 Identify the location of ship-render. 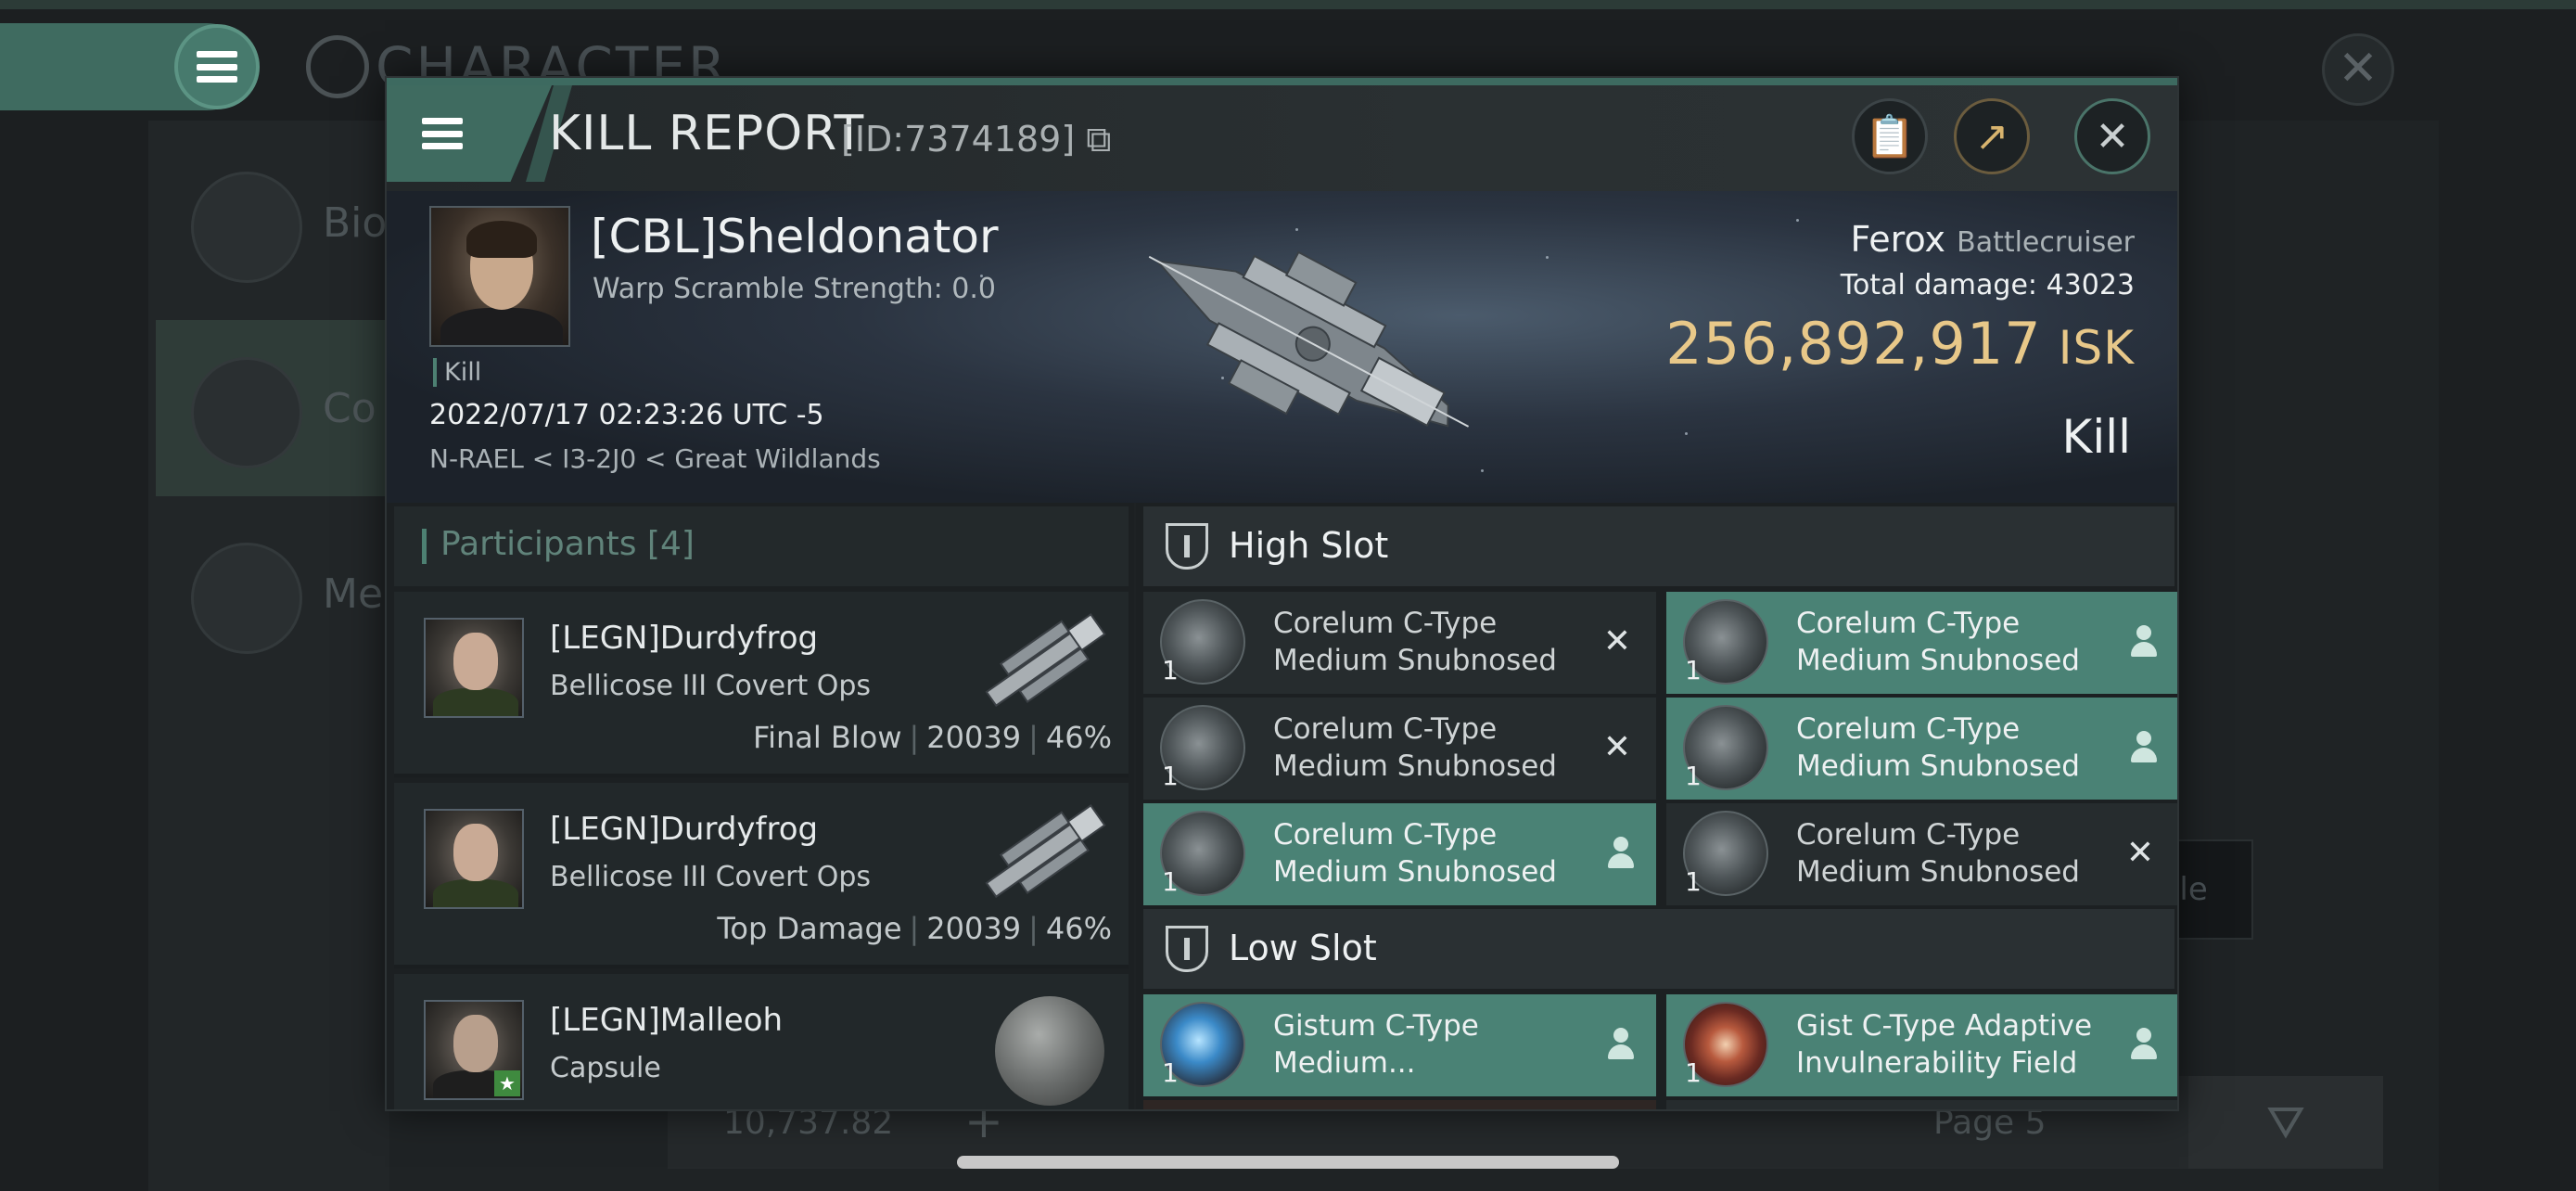
(1305, 339).